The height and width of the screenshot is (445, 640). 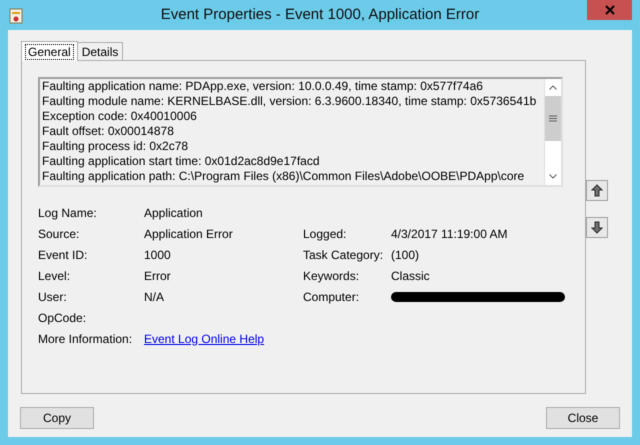 I want to click on scroll-up-icon, so click(x=553, y=87).